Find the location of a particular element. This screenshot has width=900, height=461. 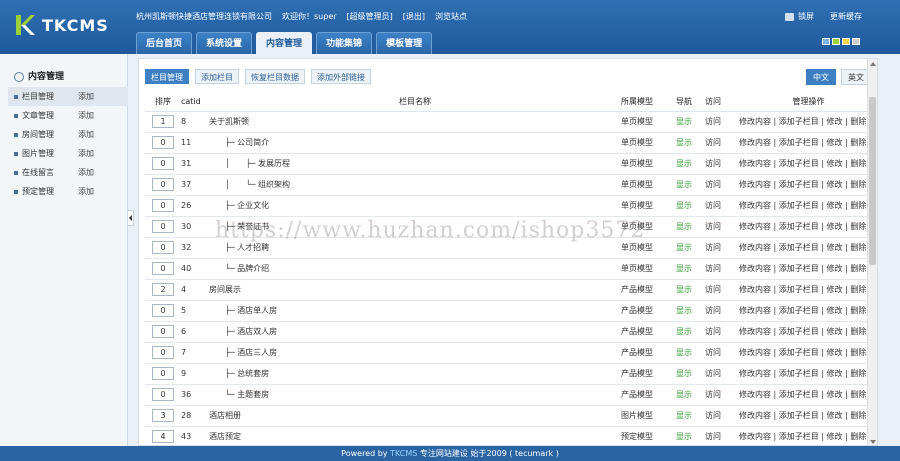

sort-input: 4 is located at coordinates (163, 436).